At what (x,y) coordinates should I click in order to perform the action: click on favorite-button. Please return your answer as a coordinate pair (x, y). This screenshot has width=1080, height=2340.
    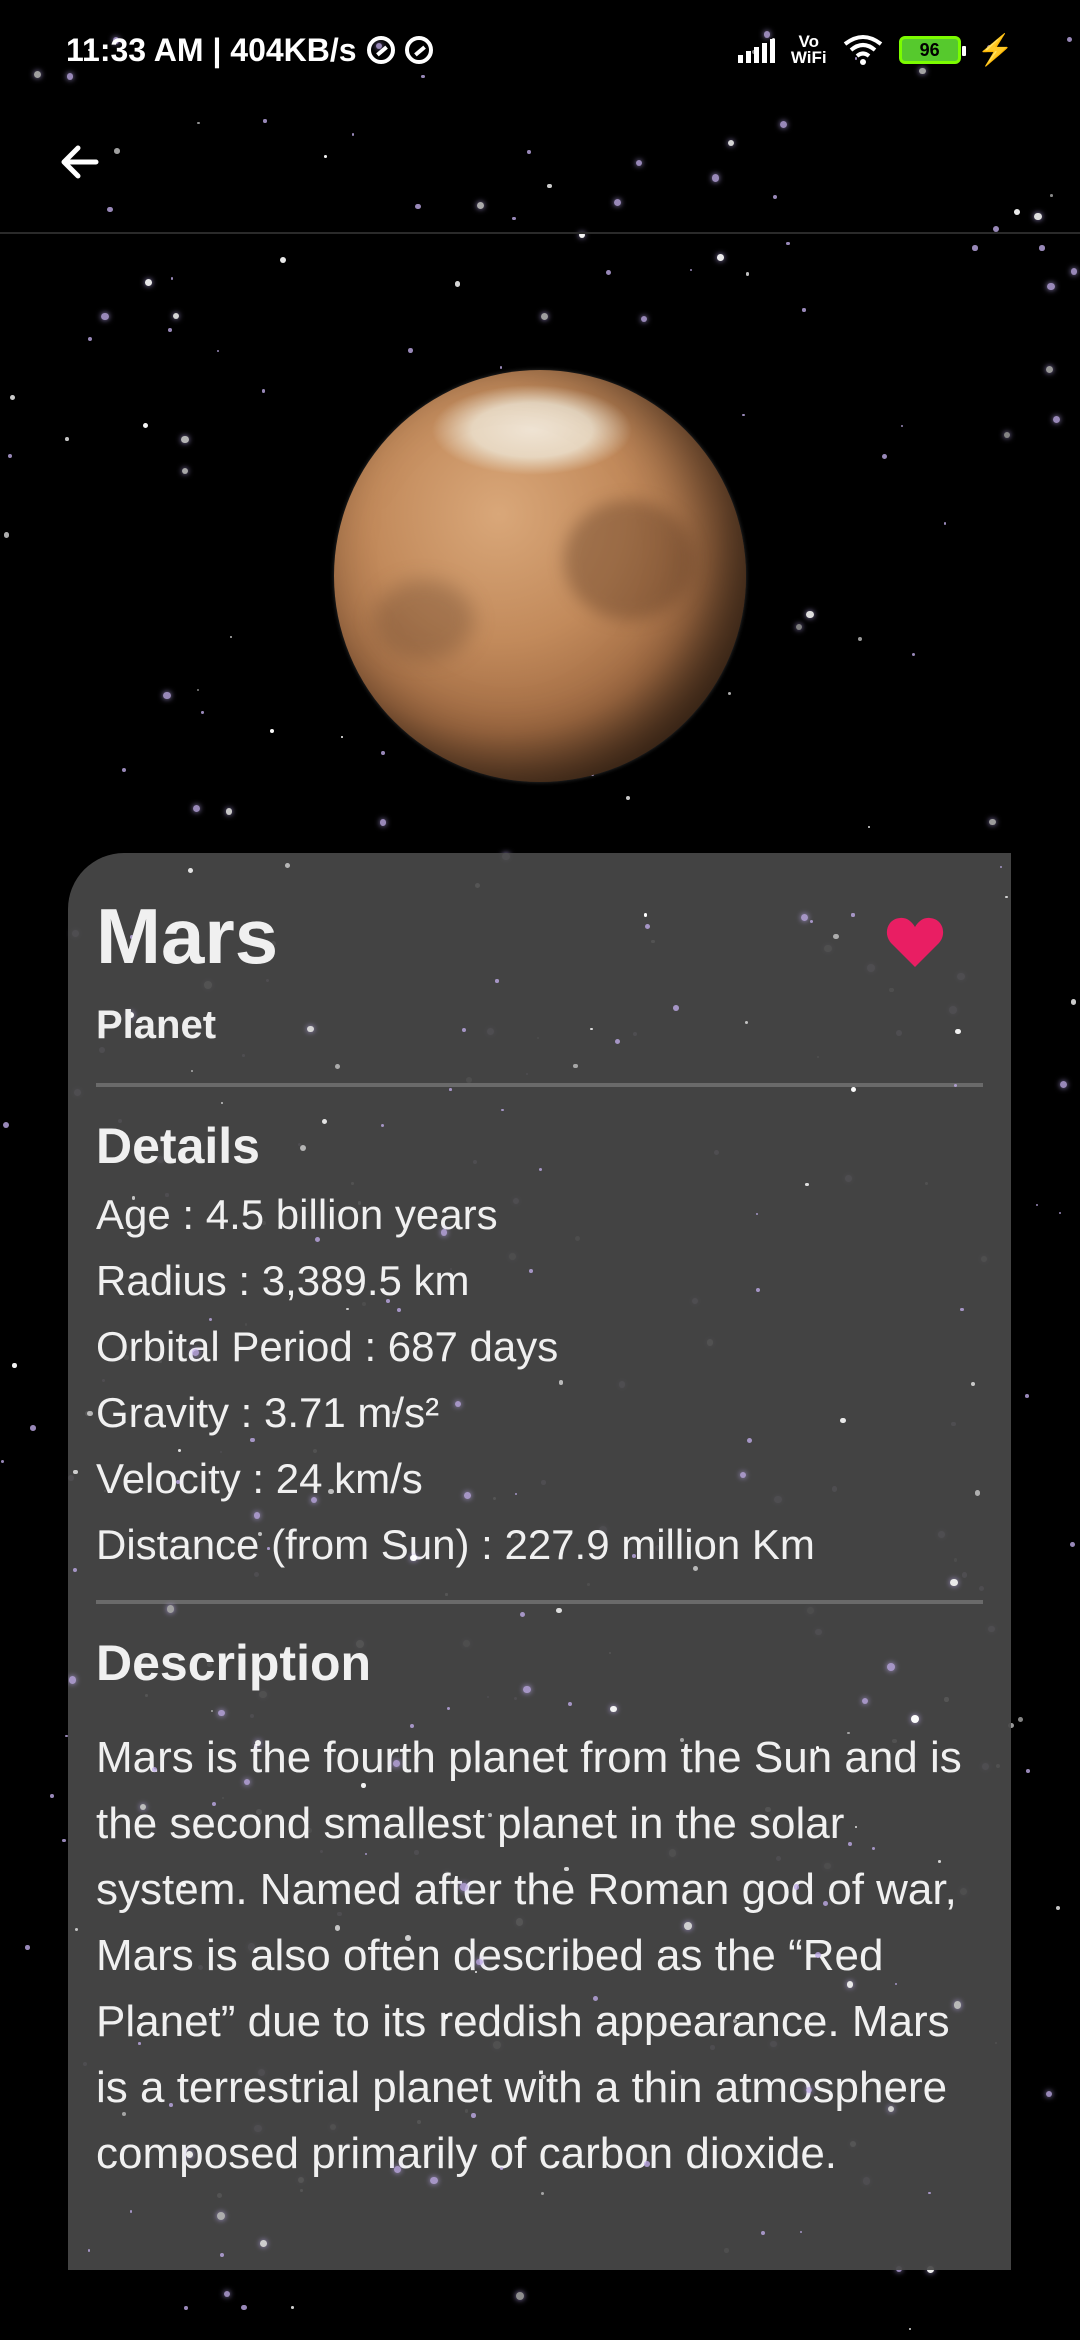
    Looking at the image, I should click on (915, 942).